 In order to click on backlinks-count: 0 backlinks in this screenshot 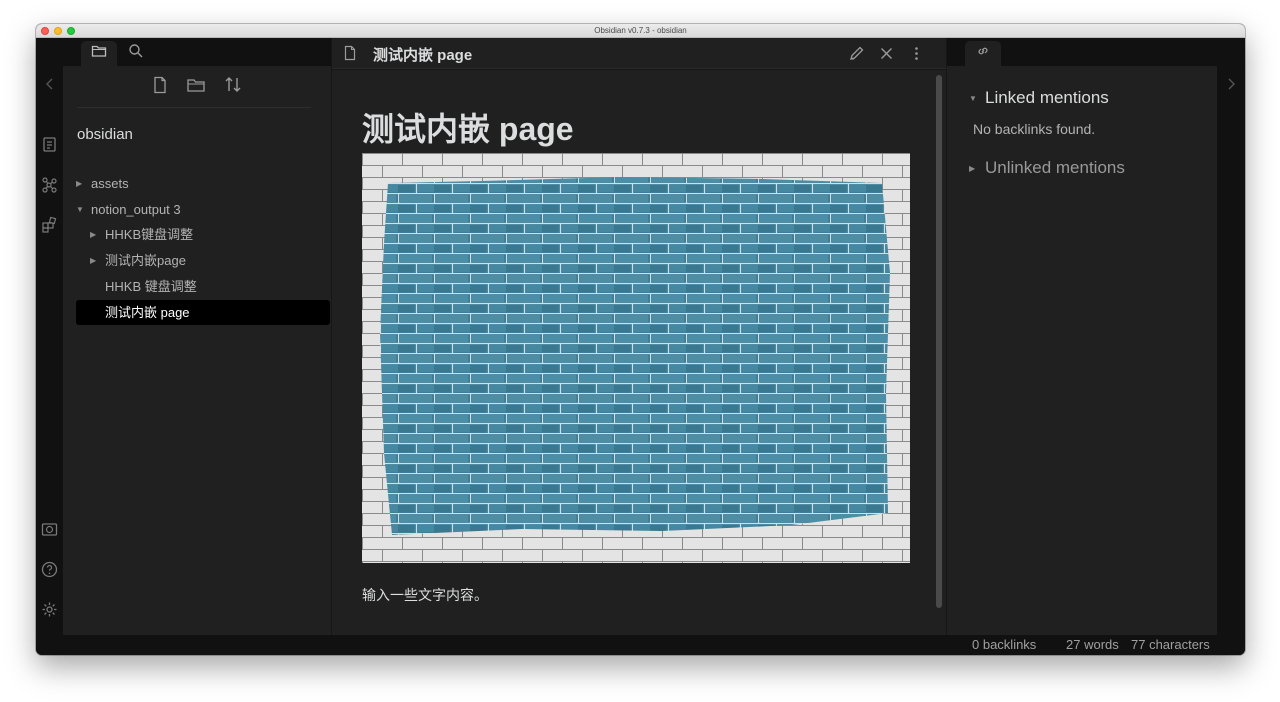, I will do `click(1004, 644)`.